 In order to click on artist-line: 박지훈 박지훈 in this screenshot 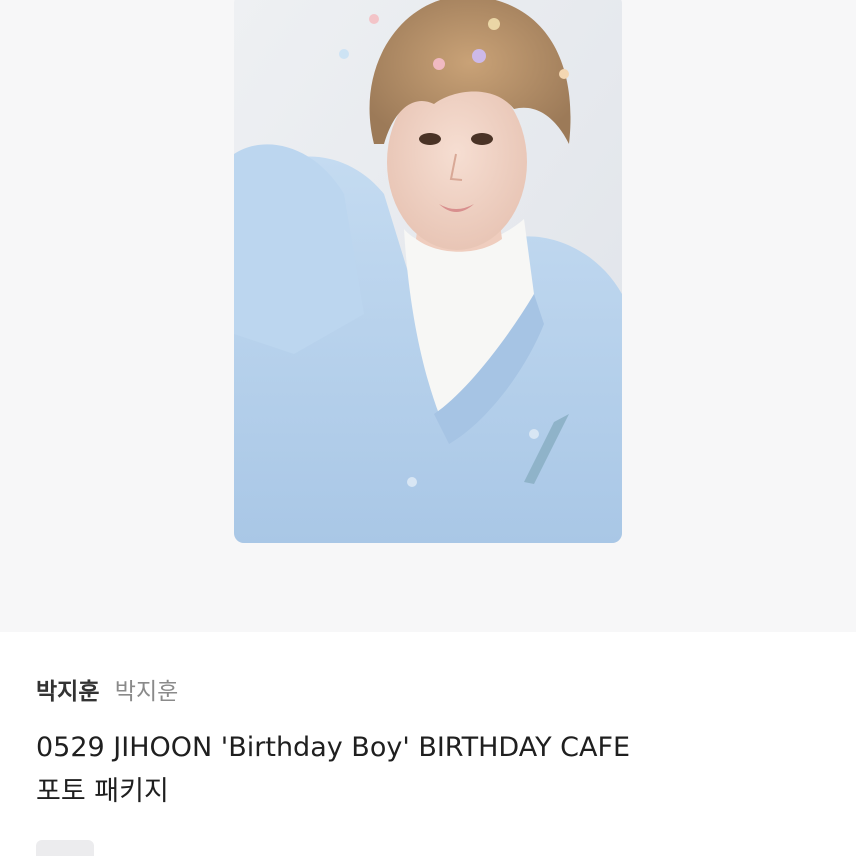, I will do `click(107, 692)`.